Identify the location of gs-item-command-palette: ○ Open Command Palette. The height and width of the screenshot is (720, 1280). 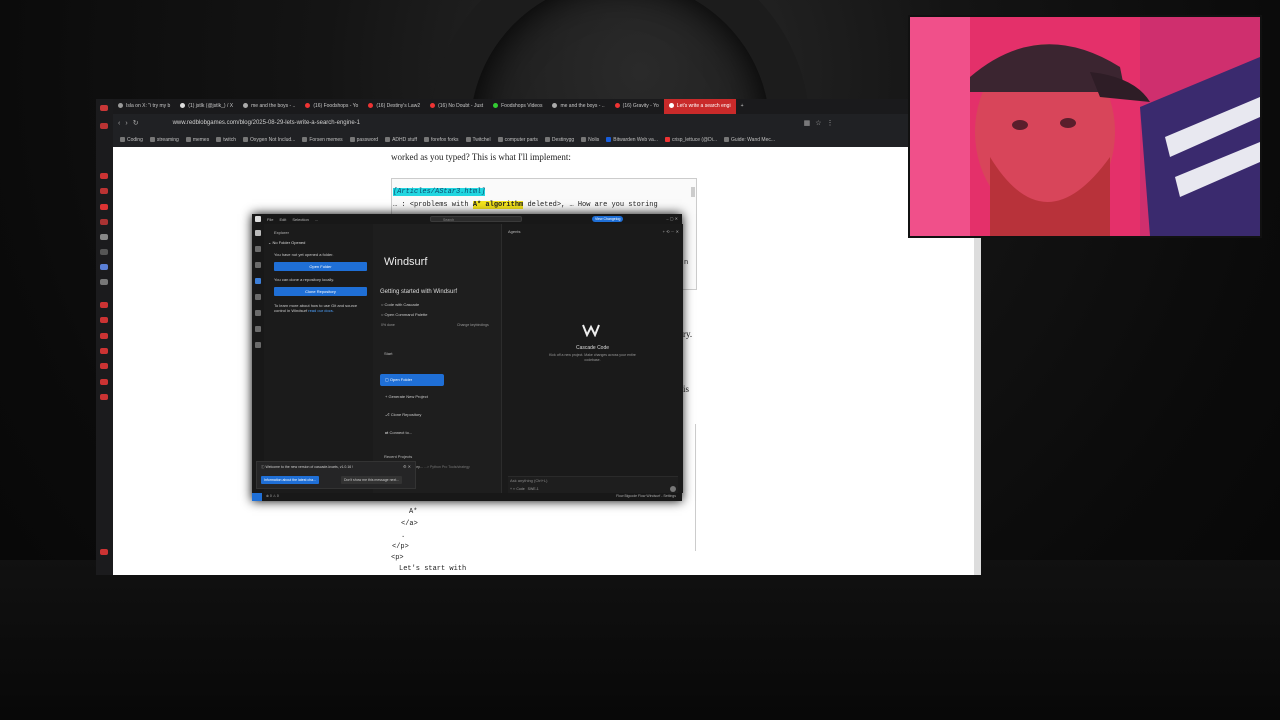
(404, 314).